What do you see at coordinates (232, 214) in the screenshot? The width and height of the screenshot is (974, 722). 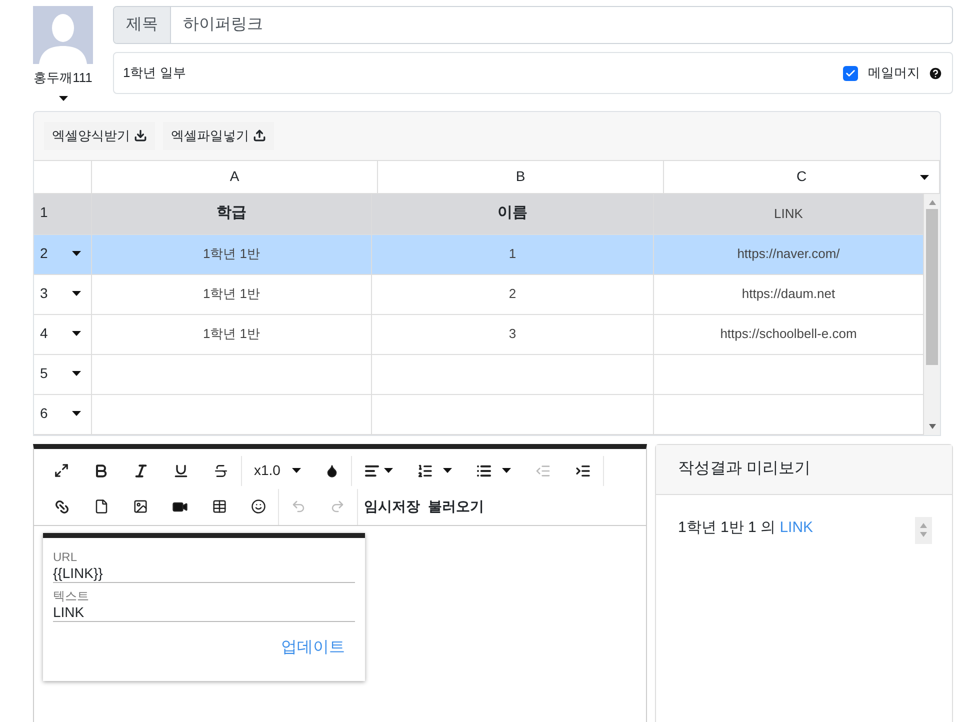 I see `table-cell: 학급` at bounding box center [232, 214].